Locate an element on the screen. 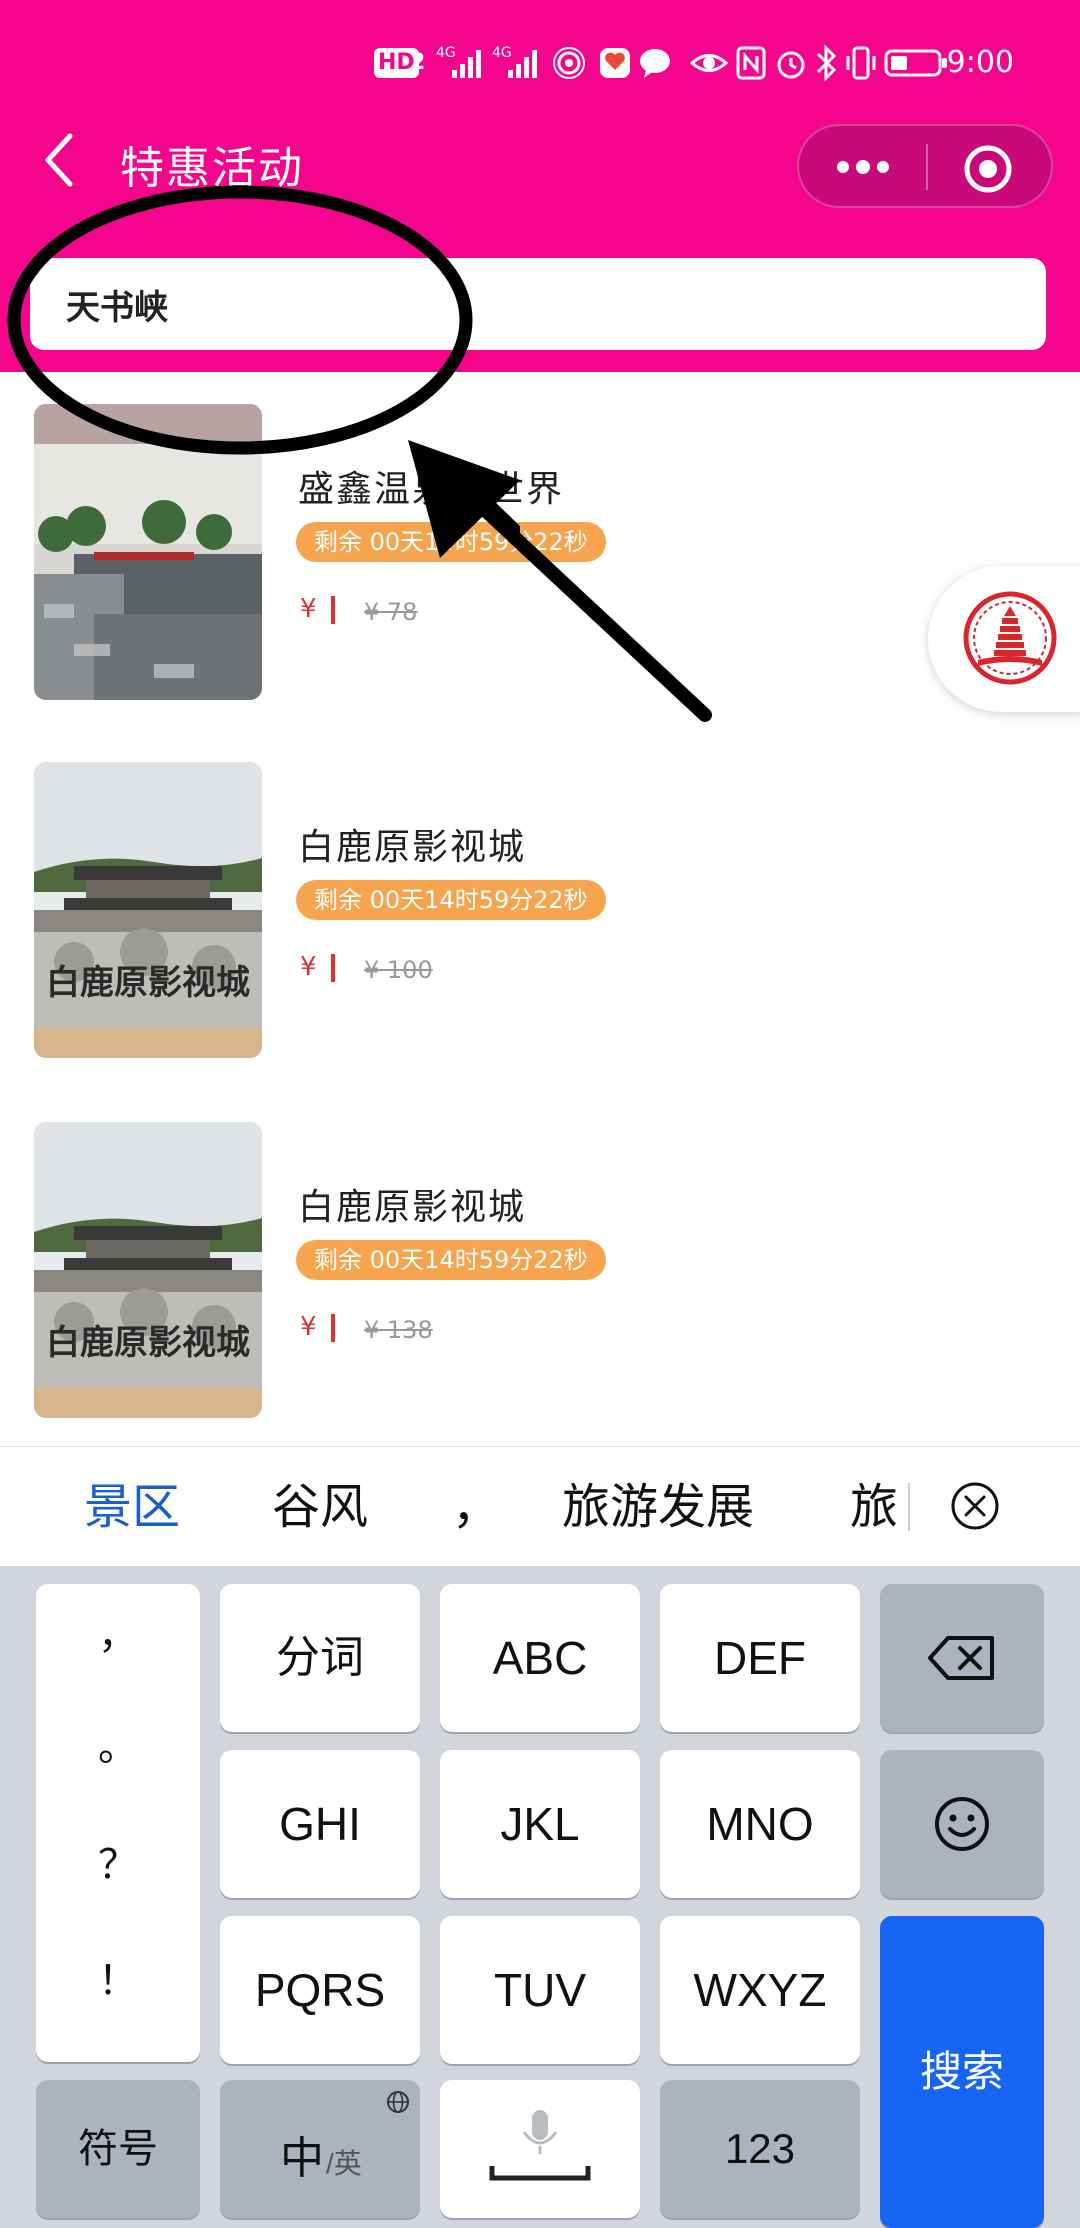  signal-icon is located at coordinates (466, 64).